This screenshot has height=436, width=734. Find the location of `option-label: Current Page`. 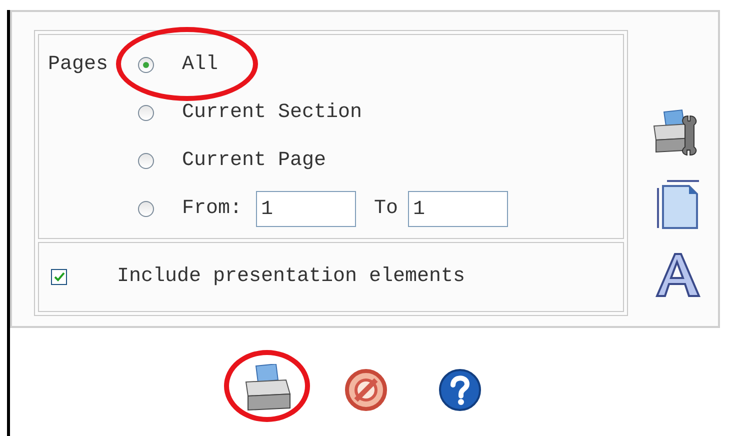

option-label: Current Page is located at coordinates (254, 161).